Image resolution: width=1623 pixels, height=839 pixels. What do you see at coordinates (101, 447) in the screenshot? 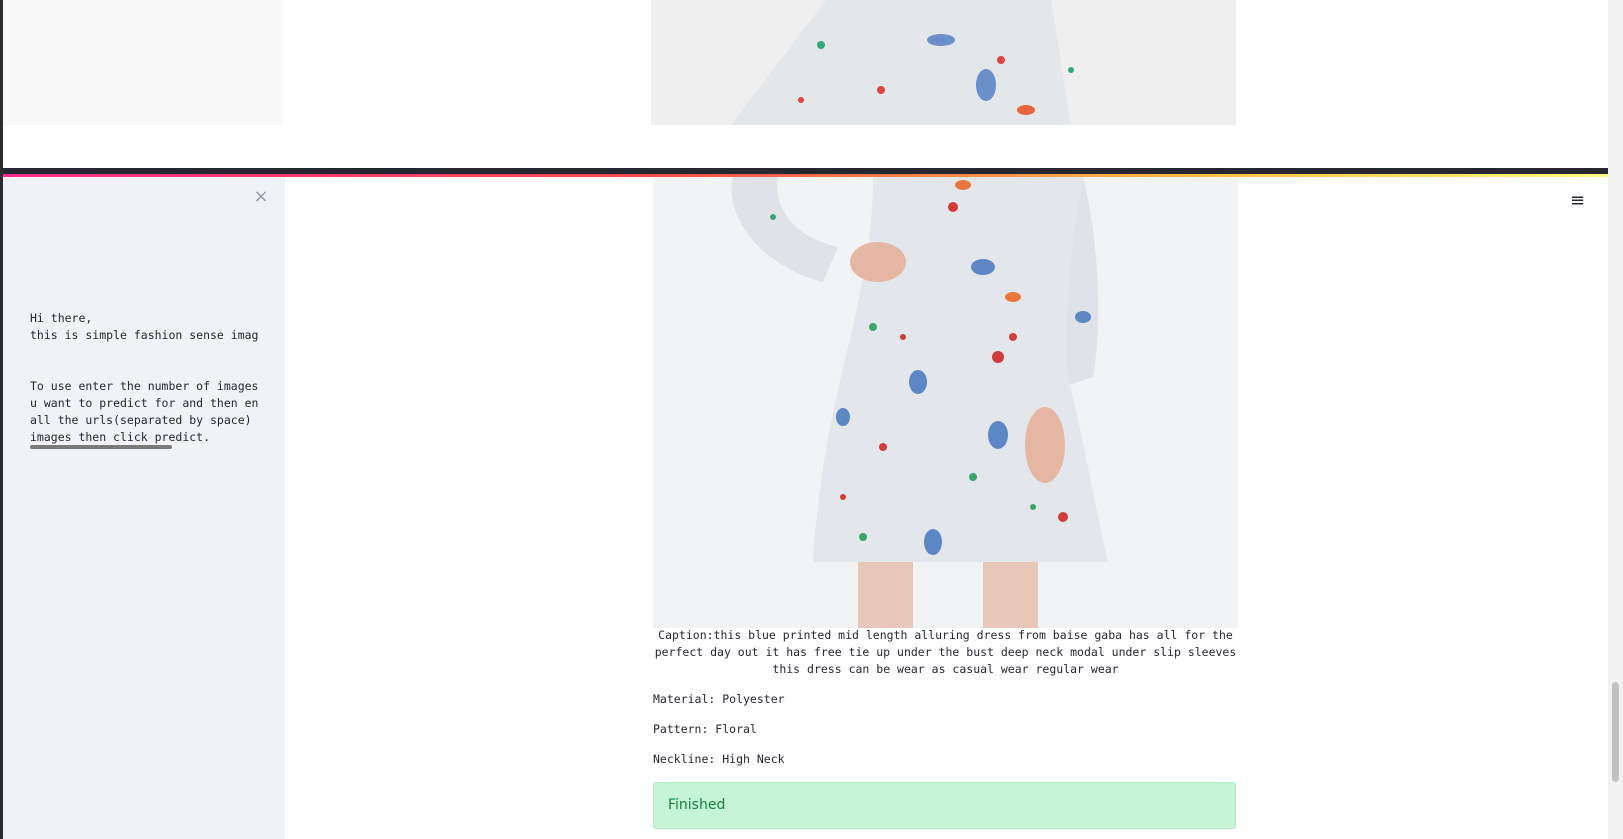
I see `sidebar-horizontal-scrollbar` at bounding box center [101, 447].